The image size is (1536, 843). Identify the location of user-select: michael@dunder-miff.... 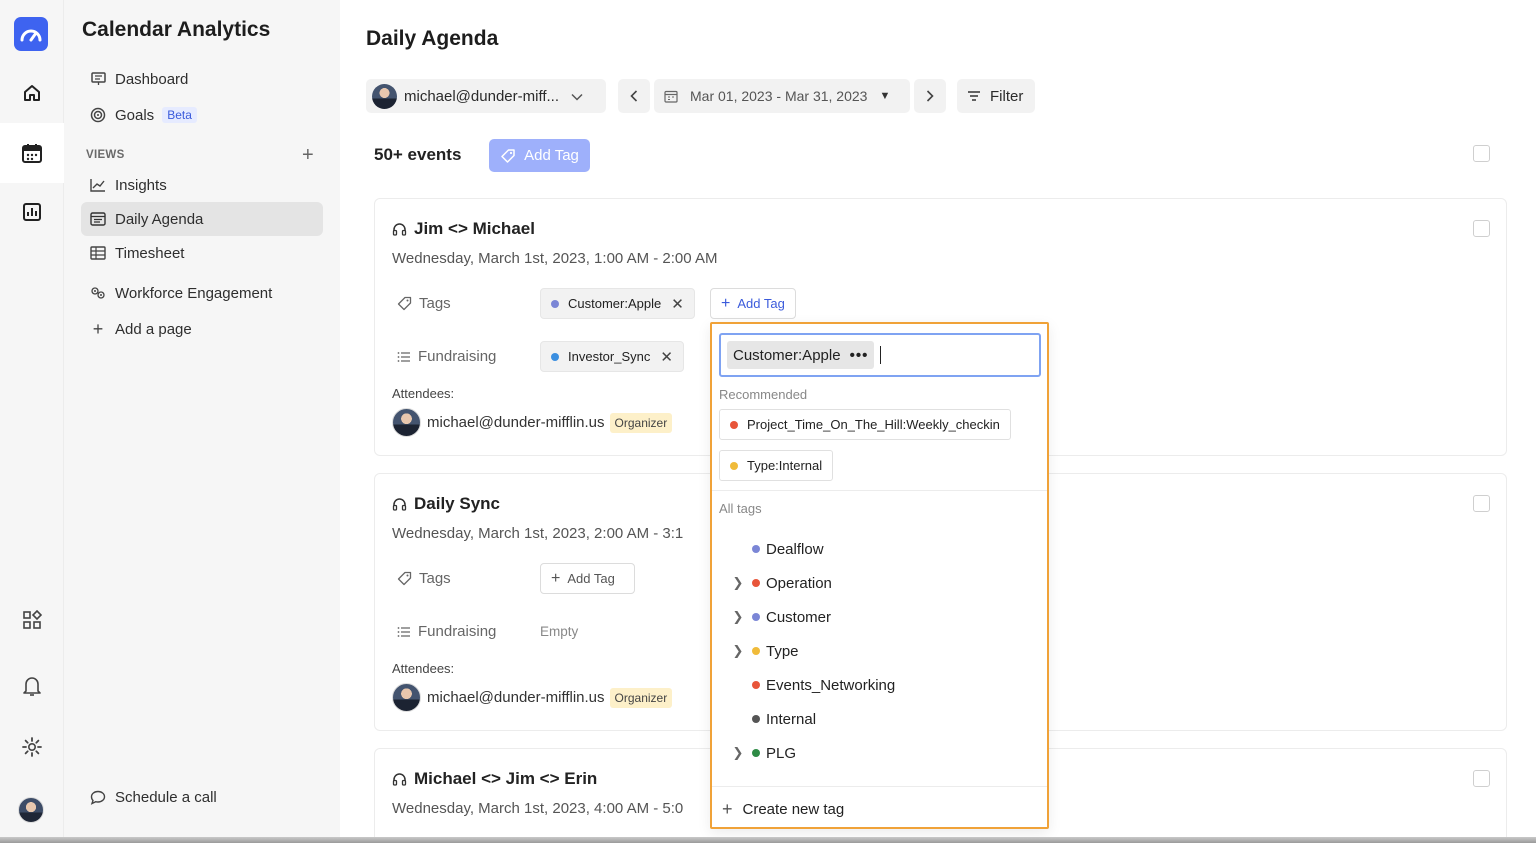
(486, 96).